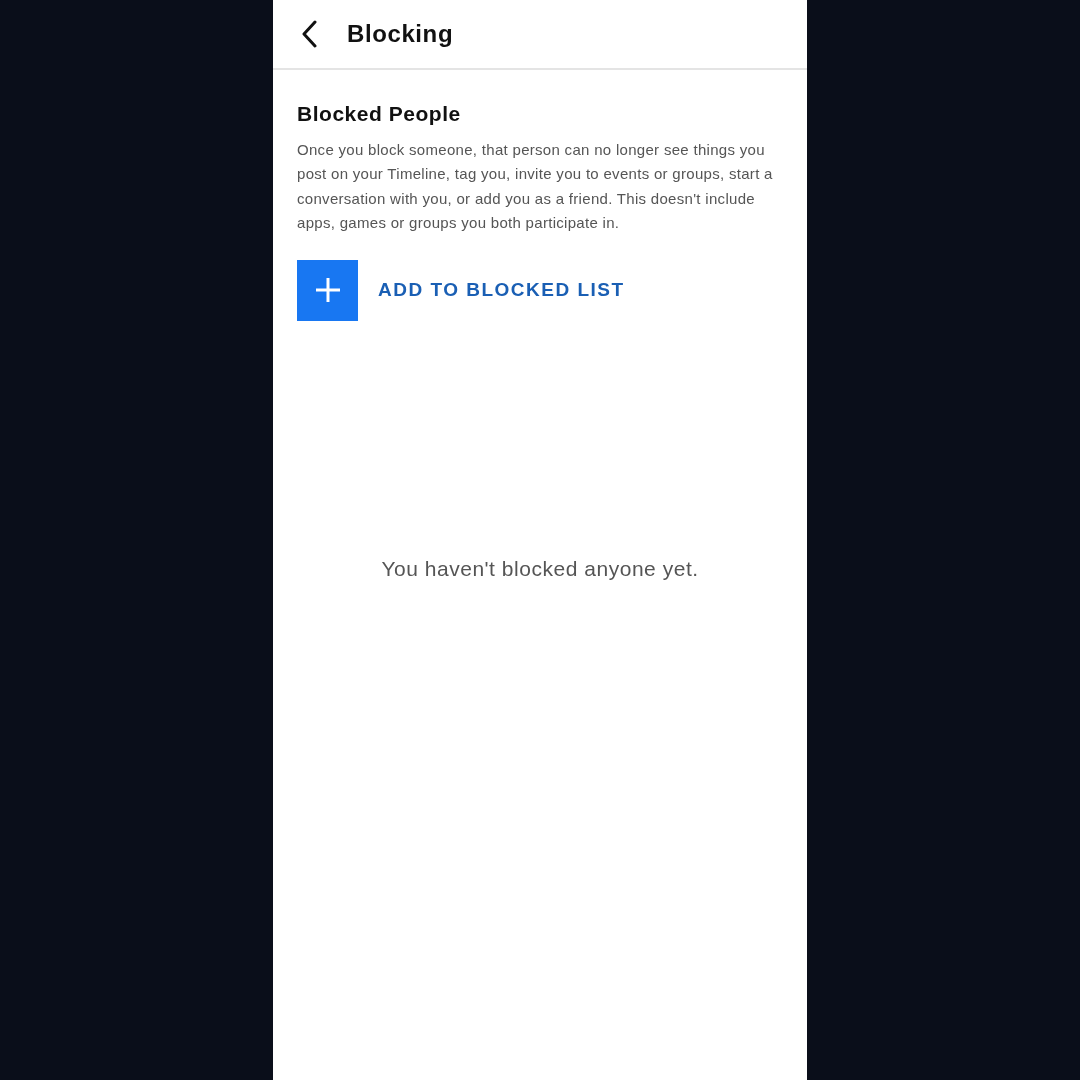  What do you see at coordinates (461, 290) in the screenshot?
I see `add-to-blocked-list-button: ADD TO BLOCKED LIST` at bounding box center [461, 290].